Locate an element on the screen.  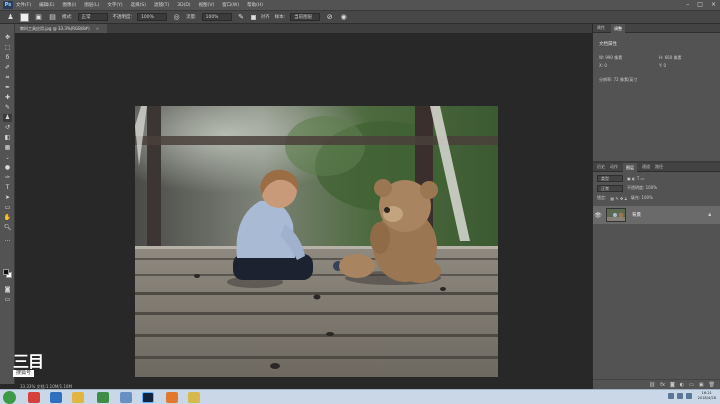
marquee-icon: ⬚ is located at coordinates (7, 48).